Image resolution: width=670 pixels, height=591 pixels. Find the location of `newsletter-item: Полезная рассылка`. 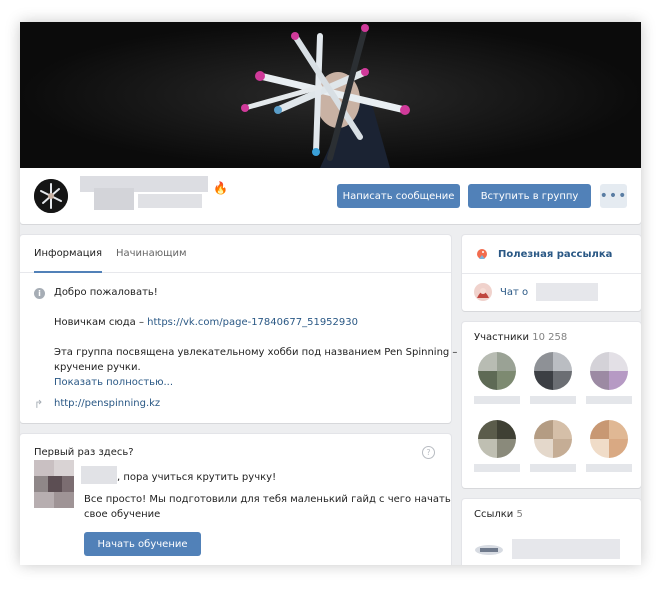

newsletter-item: Полезная рассылка is located at coordinates (543, 254).